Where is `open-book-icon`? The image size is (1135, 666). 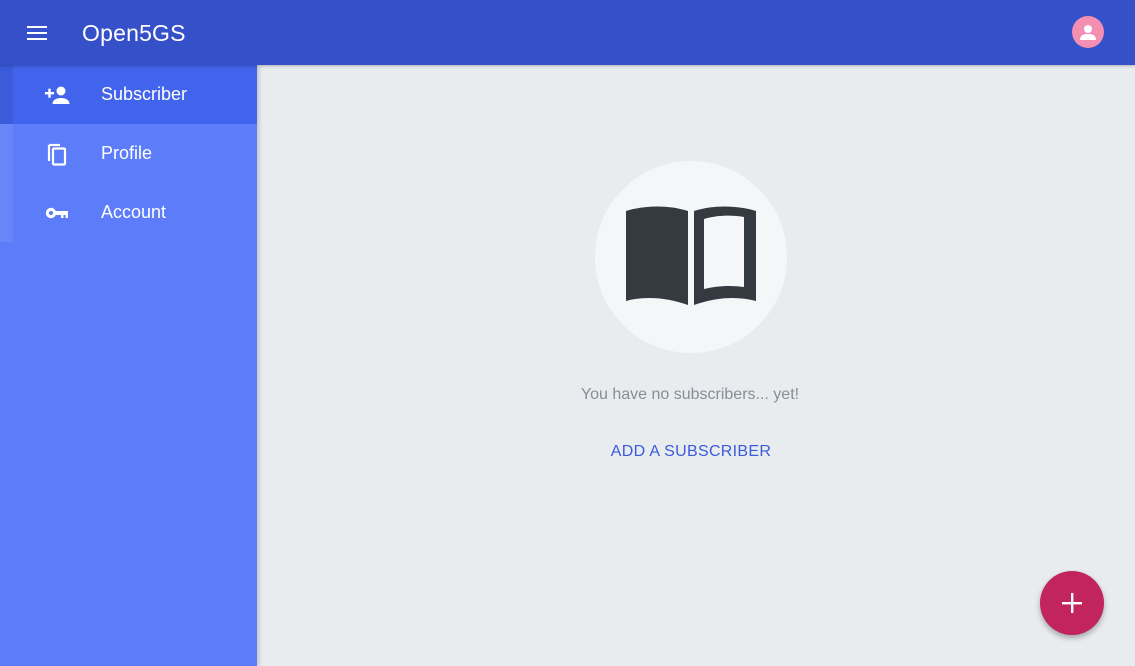 open-book-icon is located at coordinates (691, 255).